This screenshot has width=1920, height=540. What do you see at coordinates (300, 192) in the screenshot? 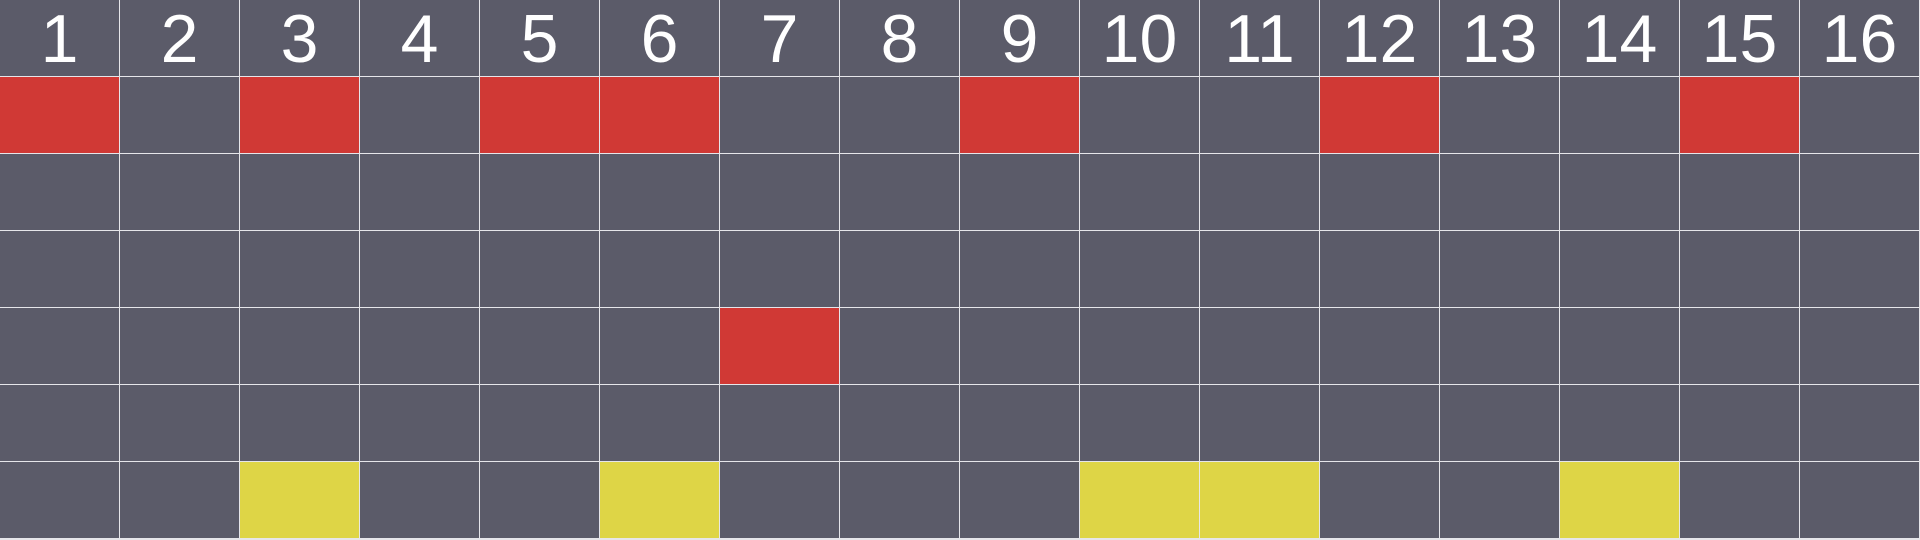
I see `step-pad-row2-step3` at bounding box center [300, 192].